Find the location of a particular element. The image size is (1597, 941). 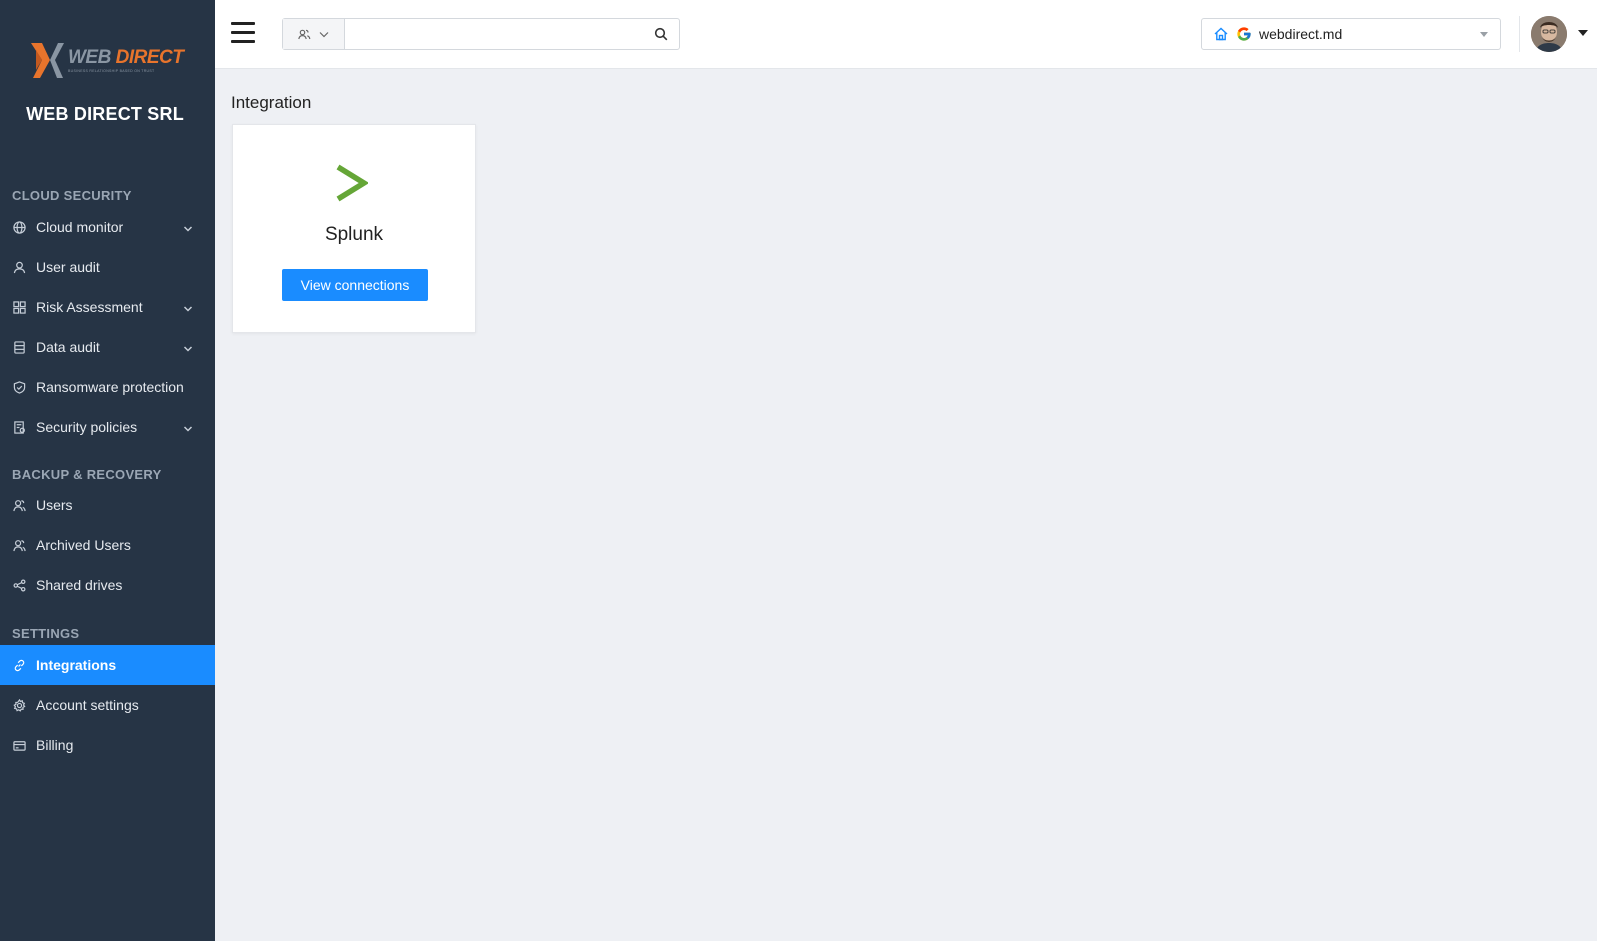

sidebar-item-label: Ransomware protection is located at coordinates (110, 387).